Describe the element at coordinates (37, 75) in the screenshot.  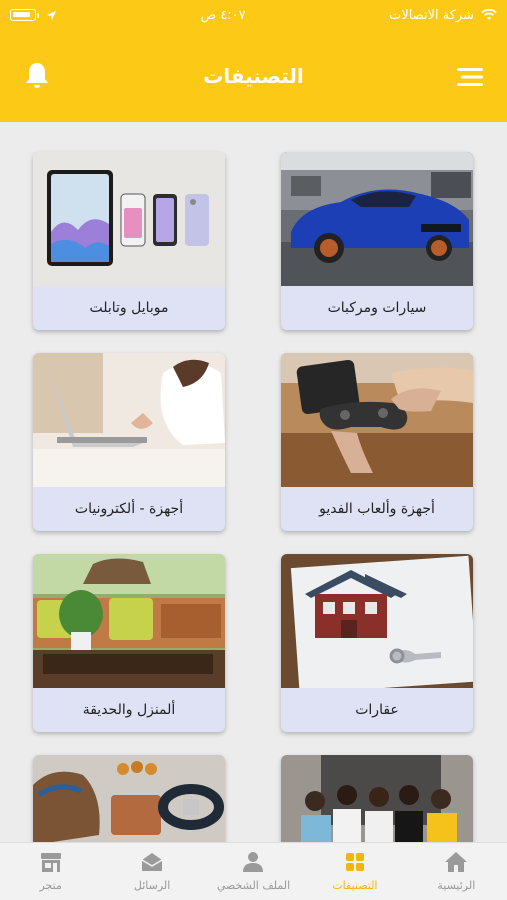
I see `notifications-bell-icon` at that location.